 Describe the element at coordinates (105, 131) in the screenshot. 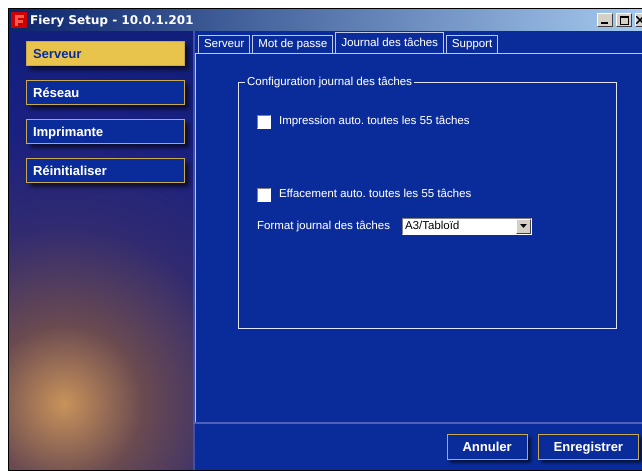

I see `sidebar-item: Imprimante` at that location.